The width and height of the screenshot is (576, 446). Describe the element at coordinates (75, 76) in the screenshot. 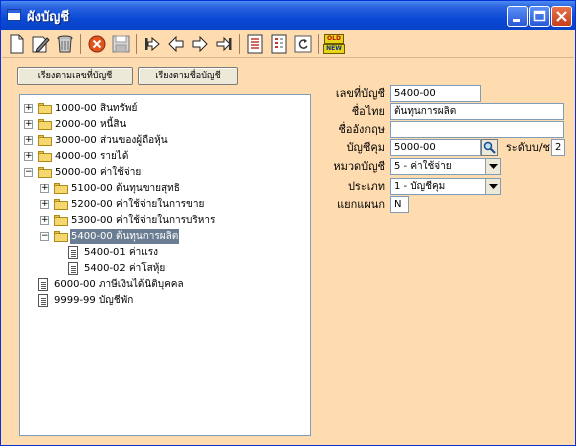

I see `sort-by-number-button: เรียงตามเลขที่บัญชี` at that location.